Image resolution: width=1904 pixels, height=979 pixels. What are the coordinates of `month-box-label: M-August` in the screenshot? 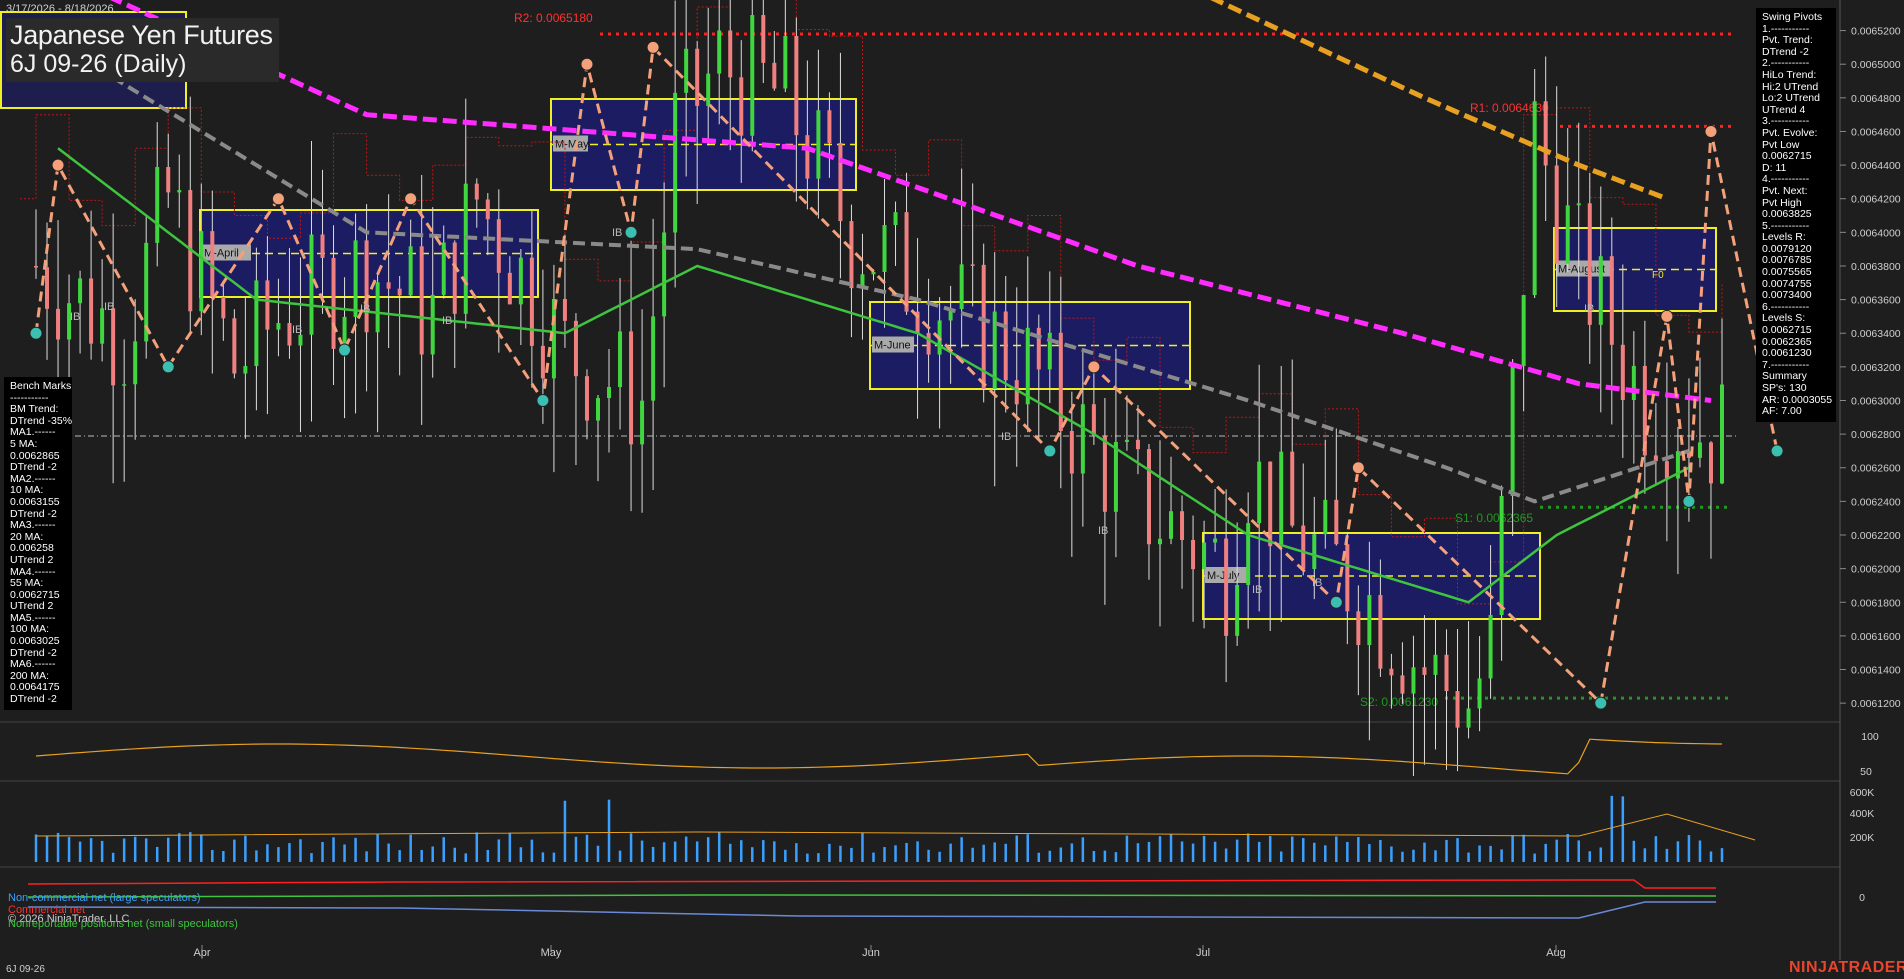 It's located at (1581, 270).